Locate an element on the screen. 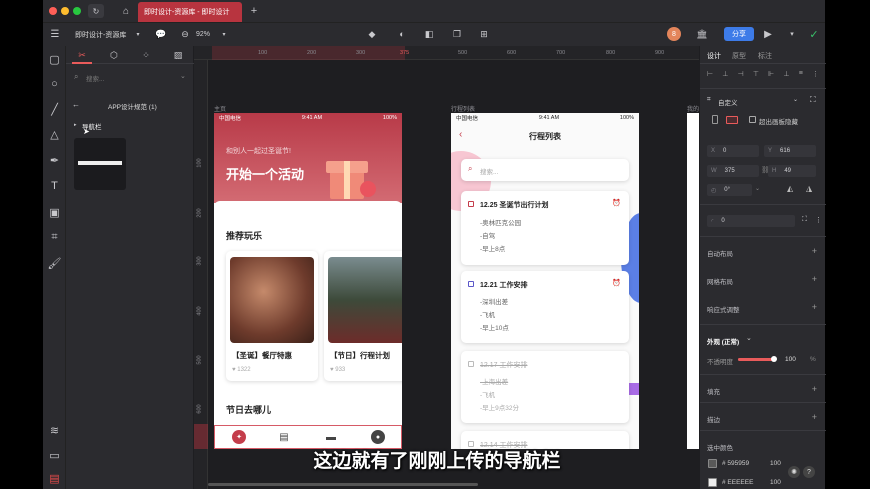 The height and width of the screenshot is (489, 870). rotate-chevron-icon: ⌄ is located at coordinates (757, 188).